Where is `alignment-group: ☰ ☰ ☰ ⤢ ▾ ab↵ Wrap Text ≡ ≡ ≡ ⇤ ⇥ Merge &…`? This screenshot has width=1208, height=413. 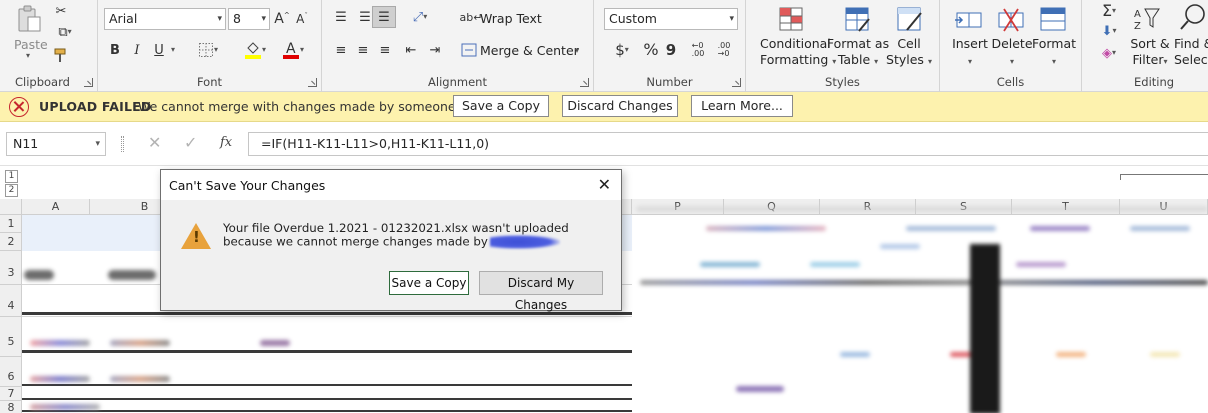
alignment-group: ☰ ☰ ☰ ⤢ ▾ ab↵ Wrap Text ≡ ≡ ≡ ⇤ ⇥ Merge &… is located at coordinates (458, 46).